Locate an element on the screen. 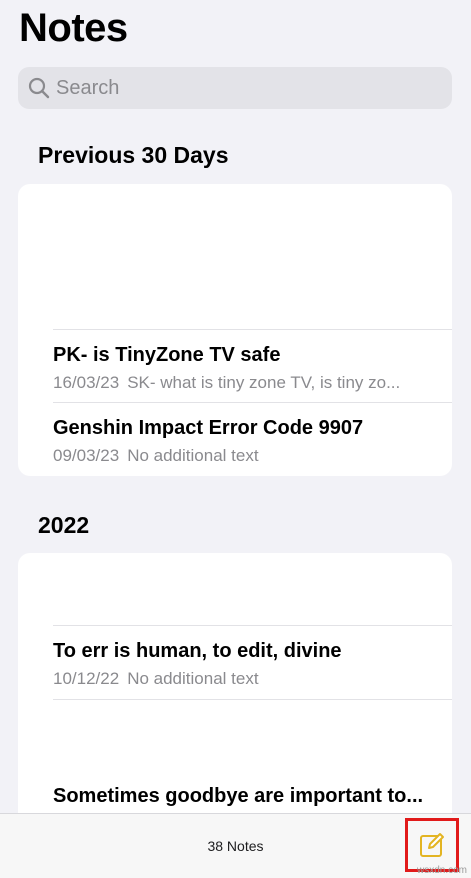  note-date: 10/12/22 is located at coordinates (86, 678).